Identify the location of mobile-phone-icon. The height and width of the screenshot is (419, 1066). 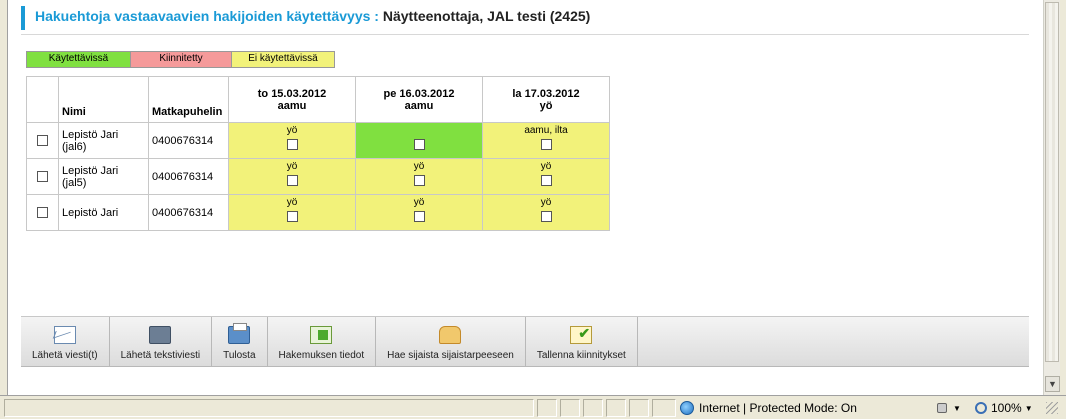
(160, 335).